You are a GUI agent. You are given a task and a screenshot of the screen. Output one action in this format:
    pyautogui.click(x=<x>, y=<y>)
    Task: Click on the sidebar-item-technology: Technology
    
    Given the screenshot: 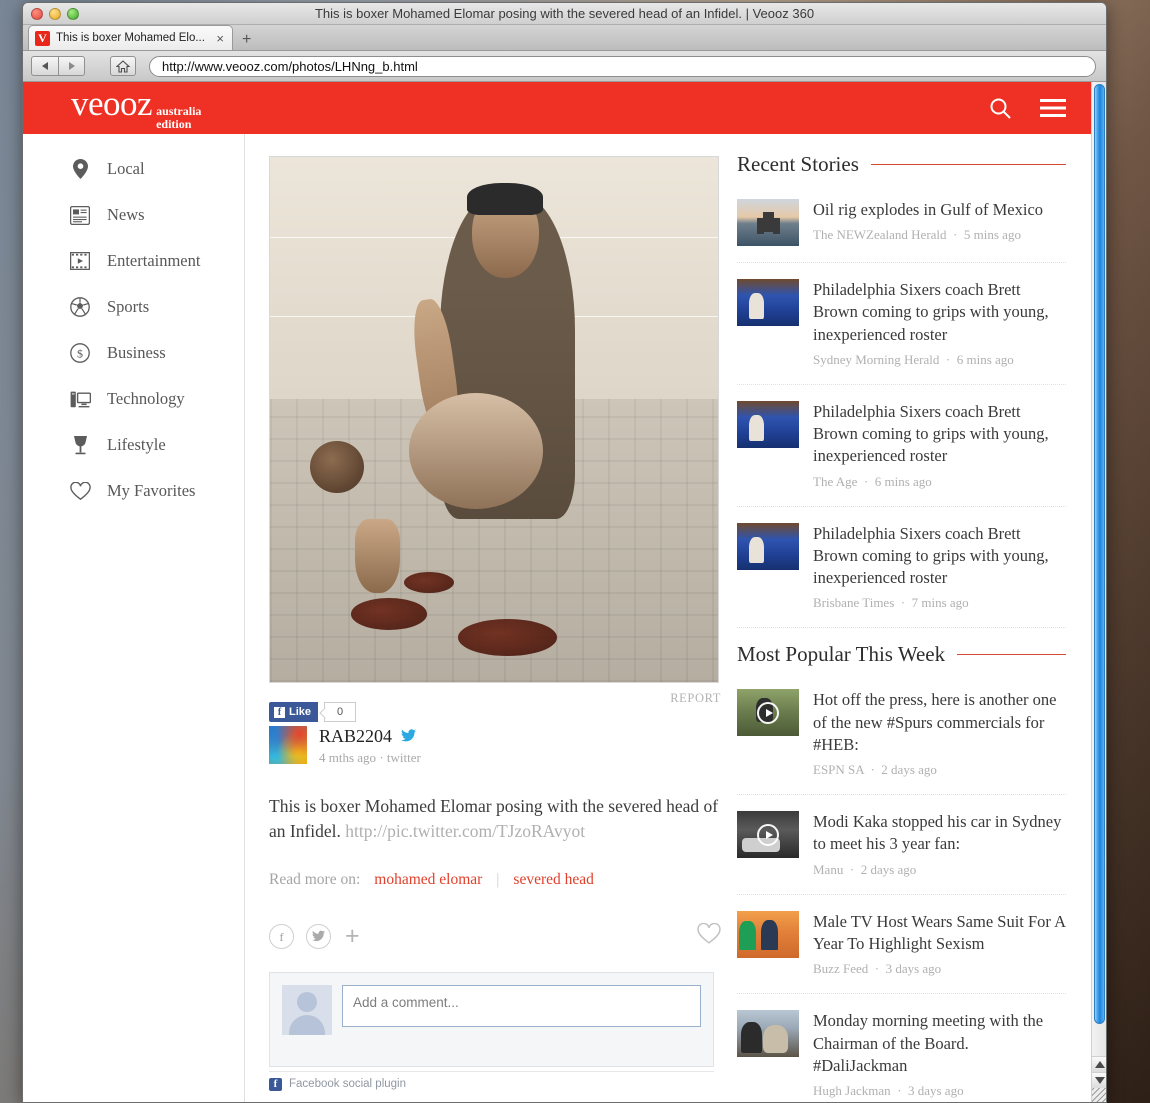 What is the action you would take?
    pyautogui.click(x=133, y=399)
    